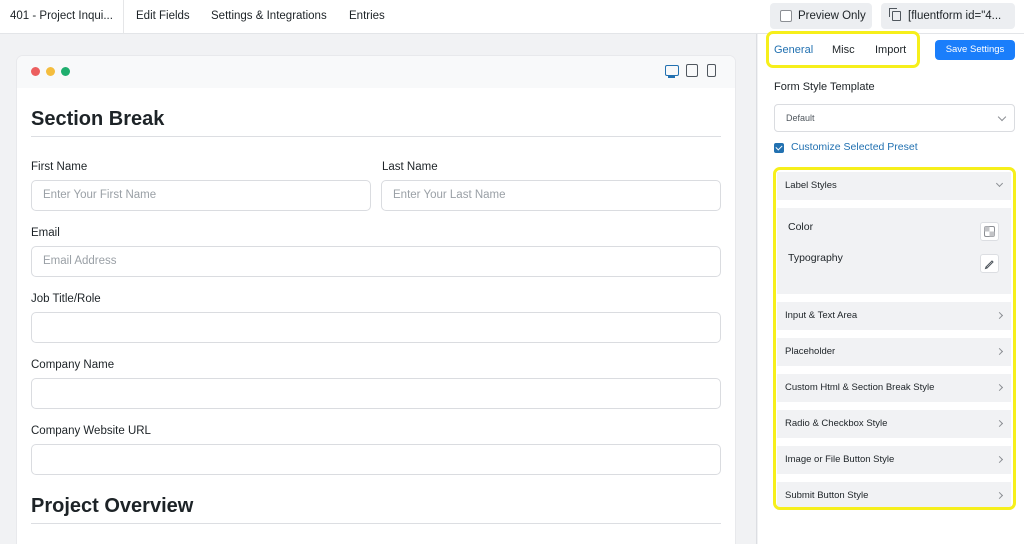 The width and height of the screenshot is (1024, 544). I want to click on tablet-icon, so click(692, 70).